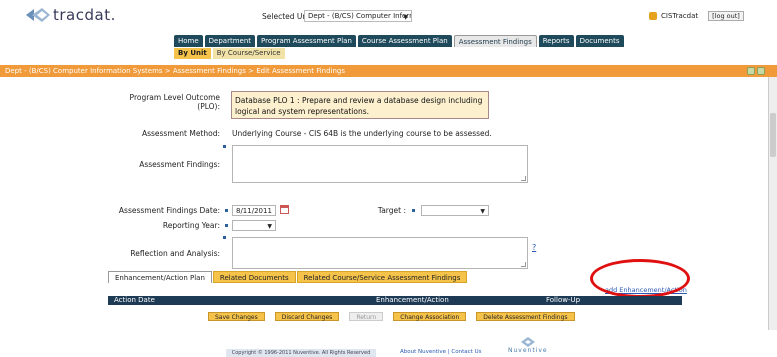 The height and width of the screenshot is (357, 777). I want to click on tab-related-documents: Related Documents, so click(254, 277).